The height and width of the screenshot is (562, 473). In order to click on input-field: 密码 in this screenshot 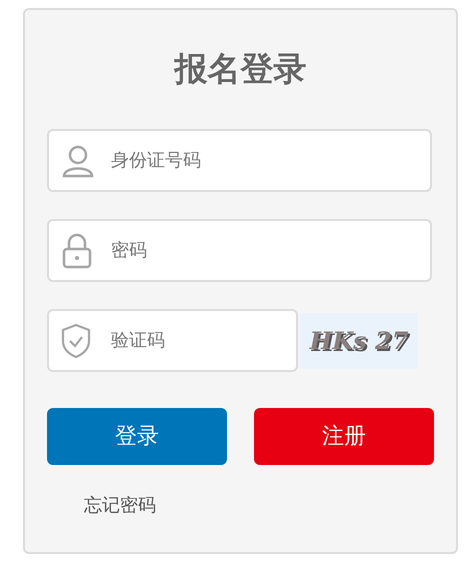, I will do `click(239, 250)`.